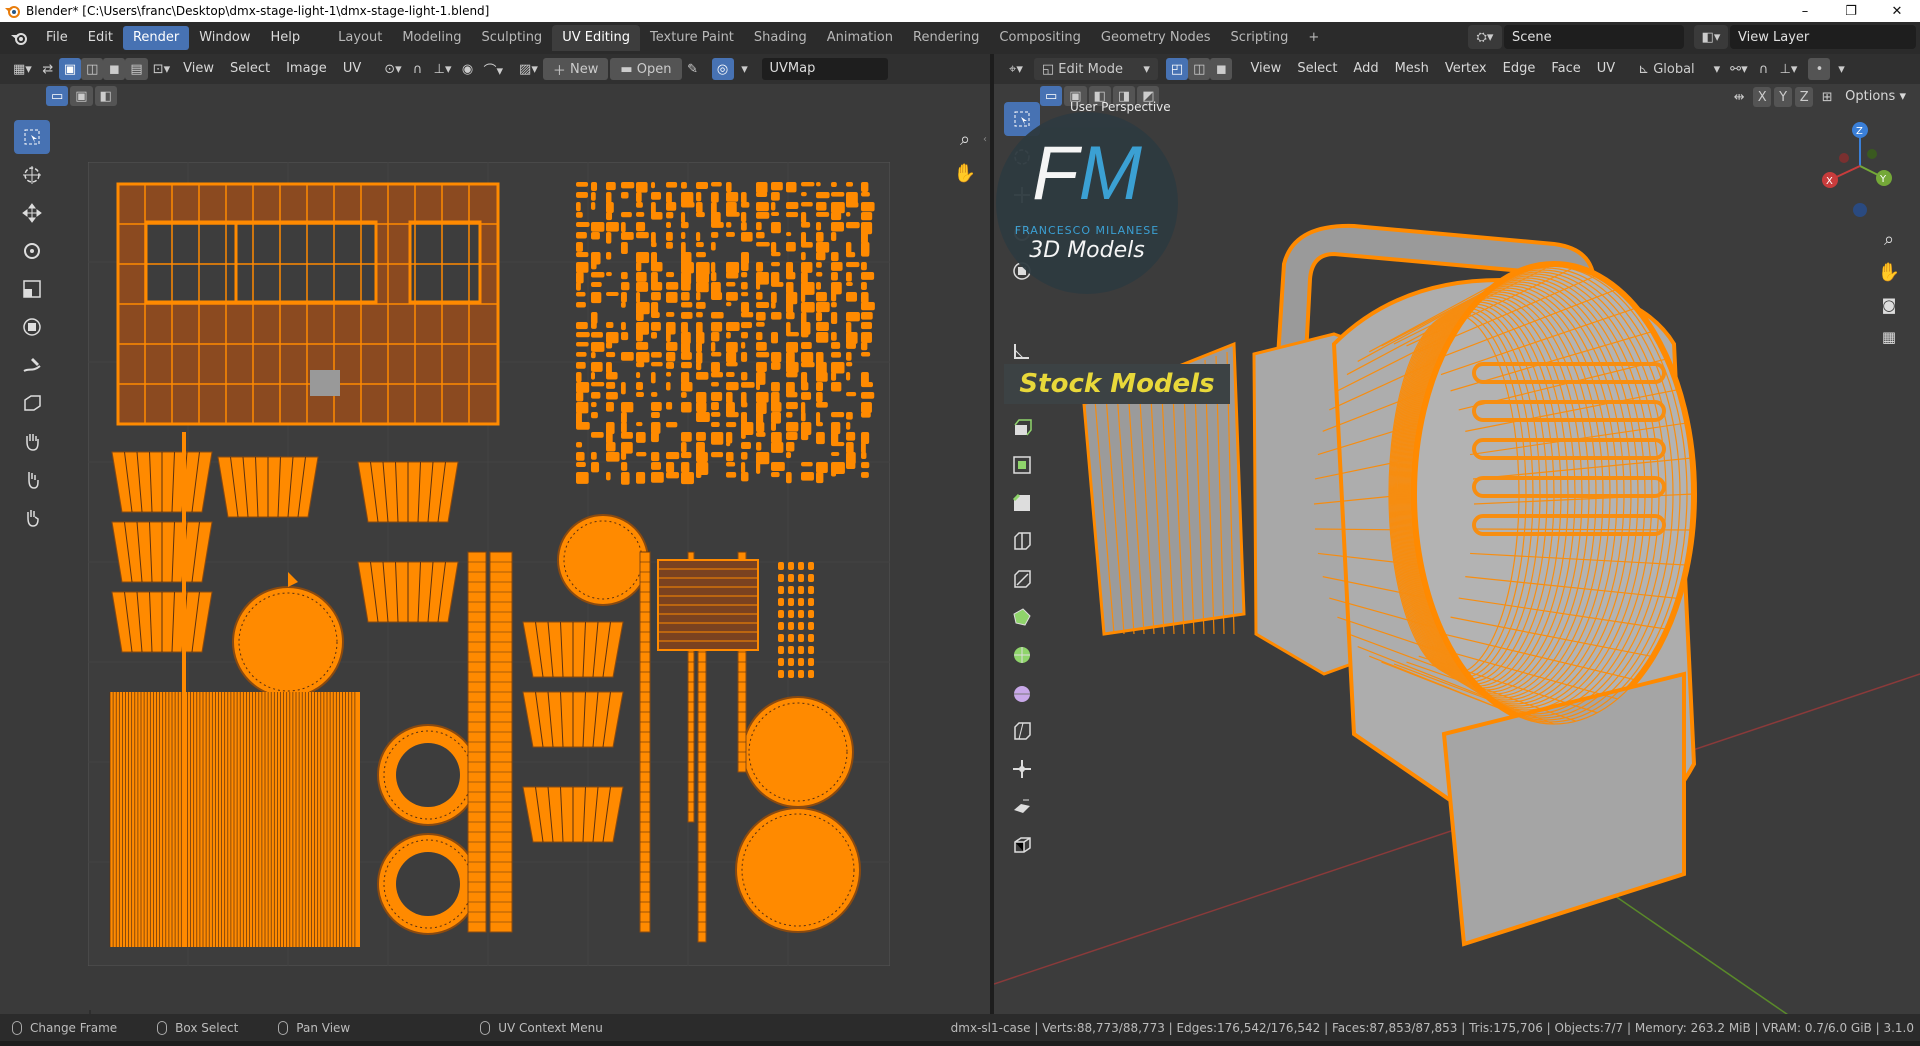  What do you see at coordinates (1859, 173) in the screenshot?
I see `navigation-gizmo: Z Y X` at bounding box center [1859, 173].